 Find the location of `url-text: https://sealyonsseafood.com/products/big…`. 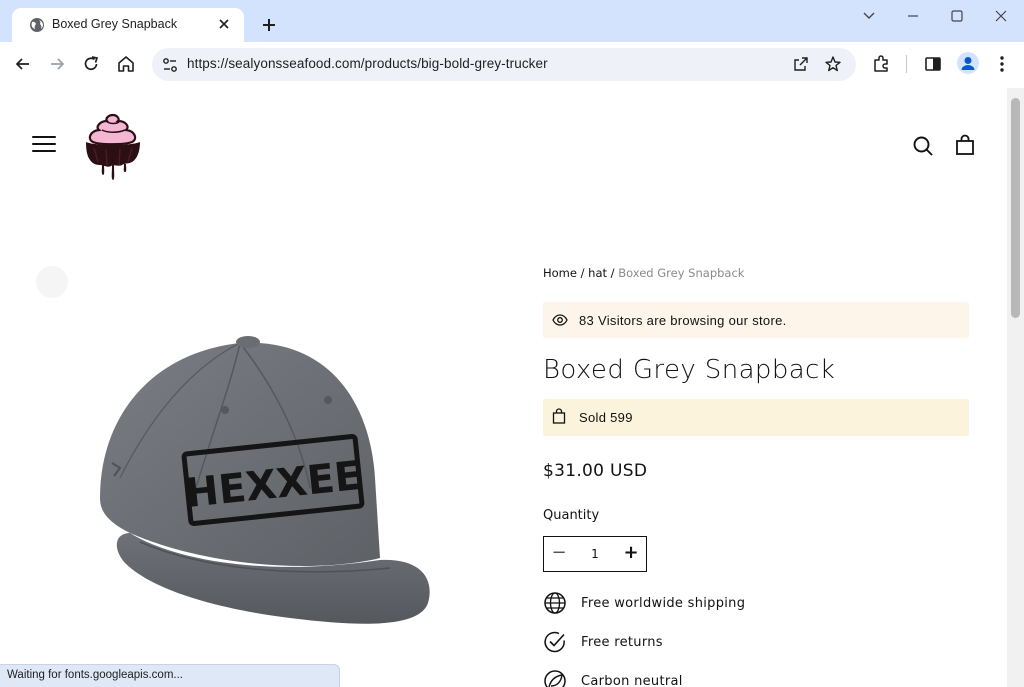

url-text: https://sealyonsseafood.com/products/big… is located at coordinates (367, 63).